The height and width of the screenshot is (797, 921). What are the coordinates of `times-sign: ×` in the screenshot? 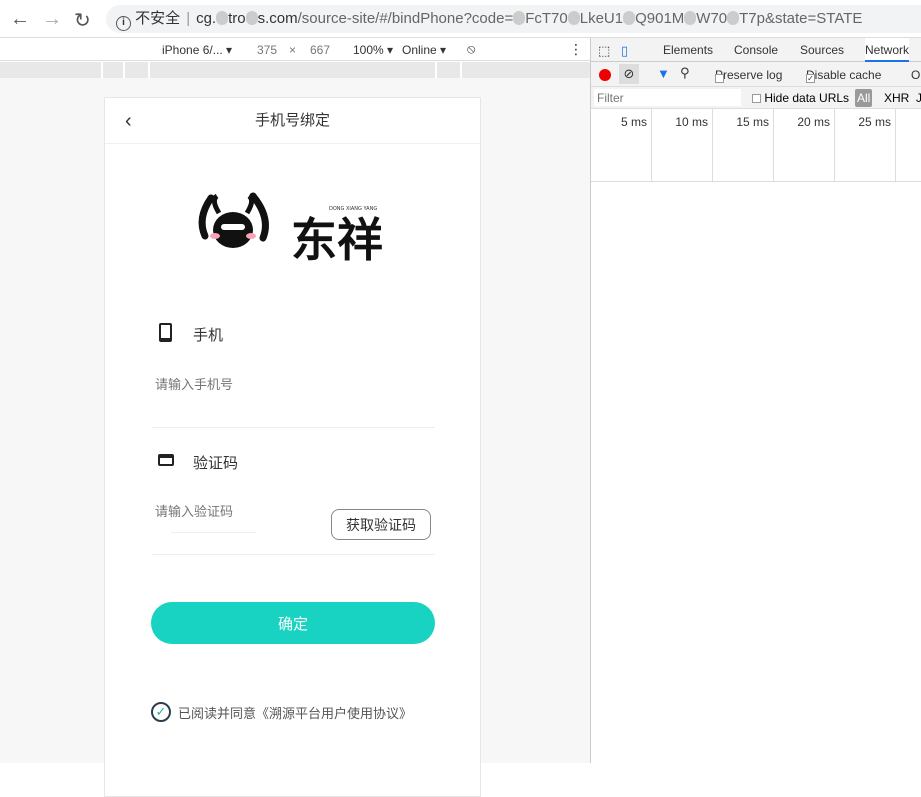 It's located at (293, 50).